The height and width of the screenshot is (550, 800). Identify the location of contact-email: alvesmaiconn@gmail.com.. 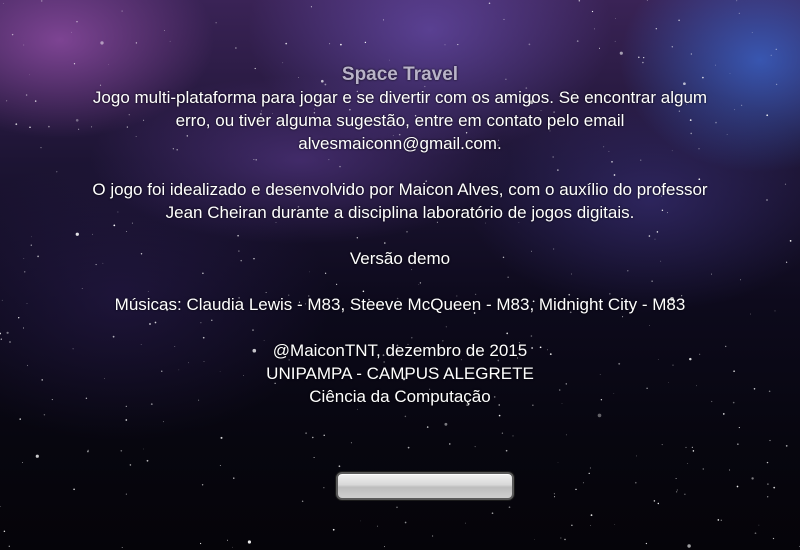
(400, 143).